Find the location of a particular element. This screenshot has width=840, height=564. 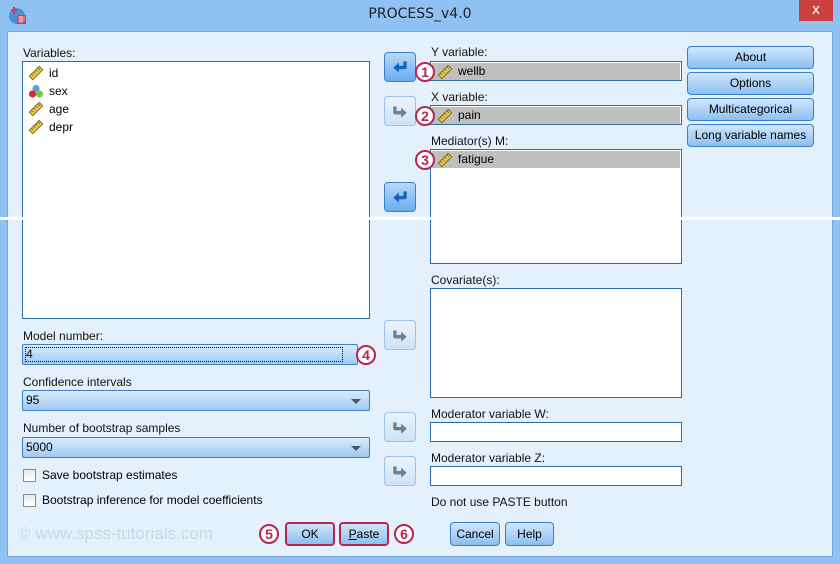

options-button: Options is located at coordinates (750, 83).